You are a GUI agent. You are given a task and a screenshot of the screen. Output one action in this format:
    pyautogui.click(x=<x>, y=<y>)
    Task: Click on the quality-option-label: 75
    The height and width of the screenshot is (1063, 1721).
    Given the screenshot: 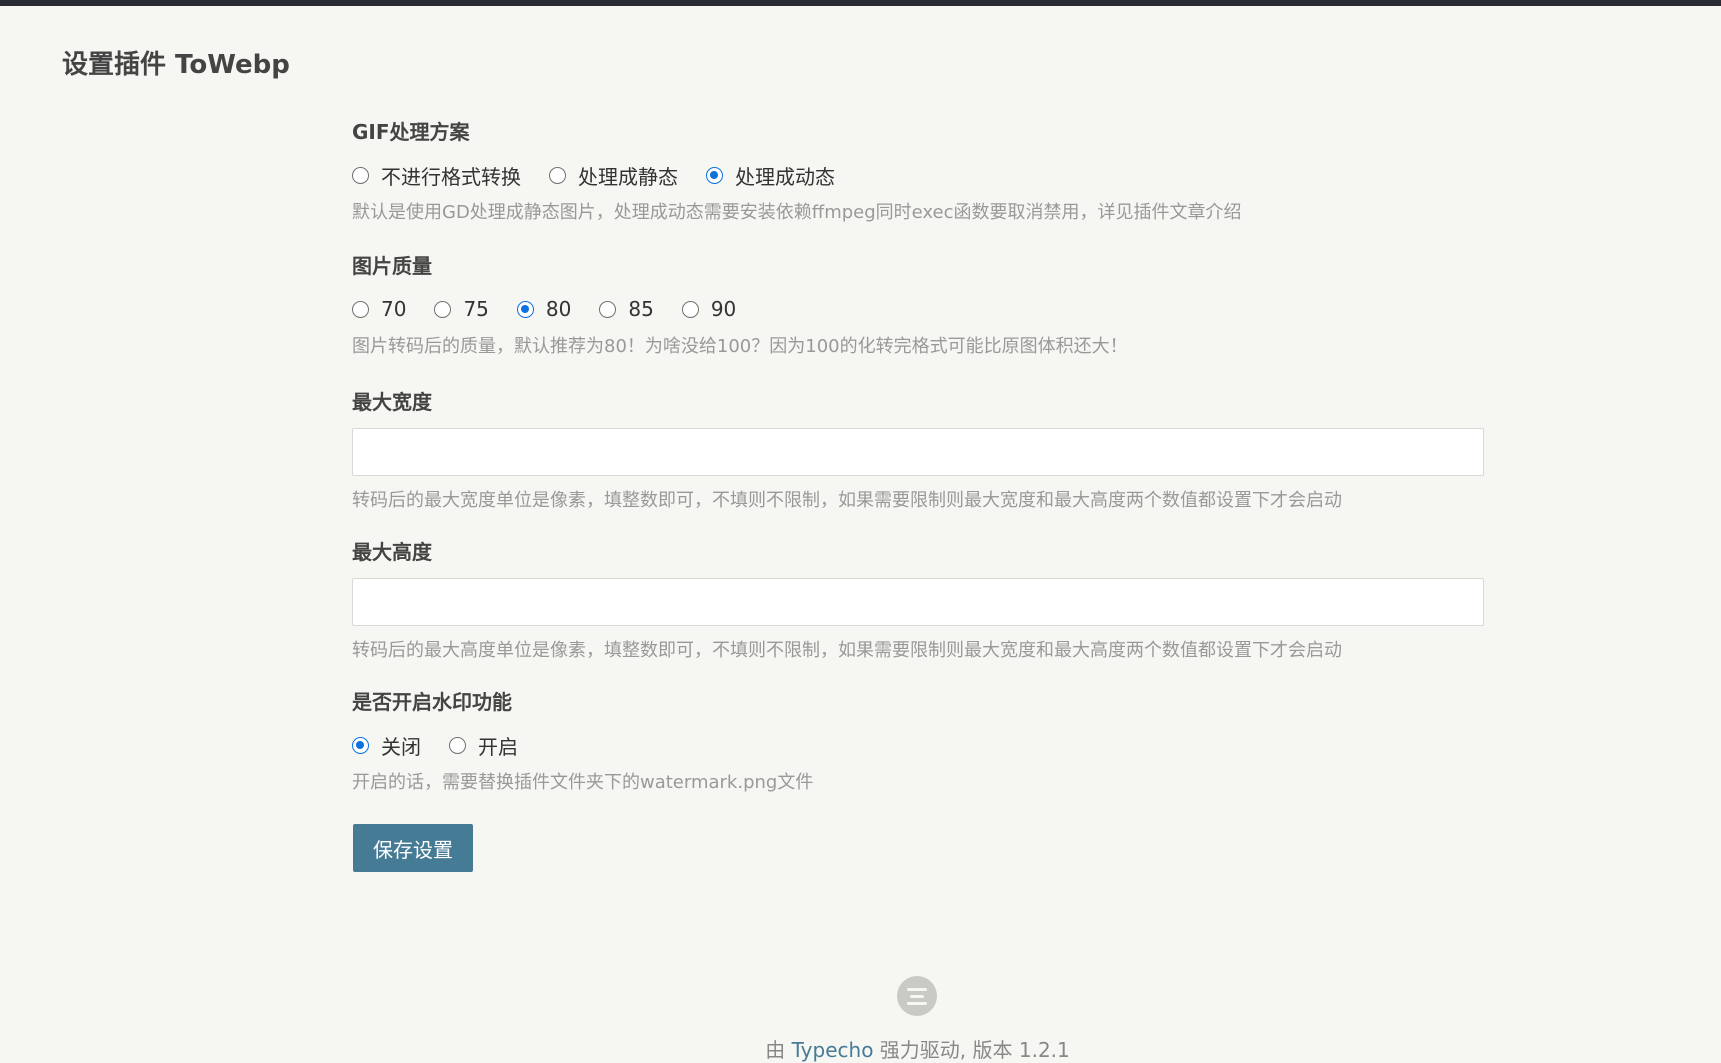 What is the action you would take?
    pyautogui.click(x=476, y=309)
    